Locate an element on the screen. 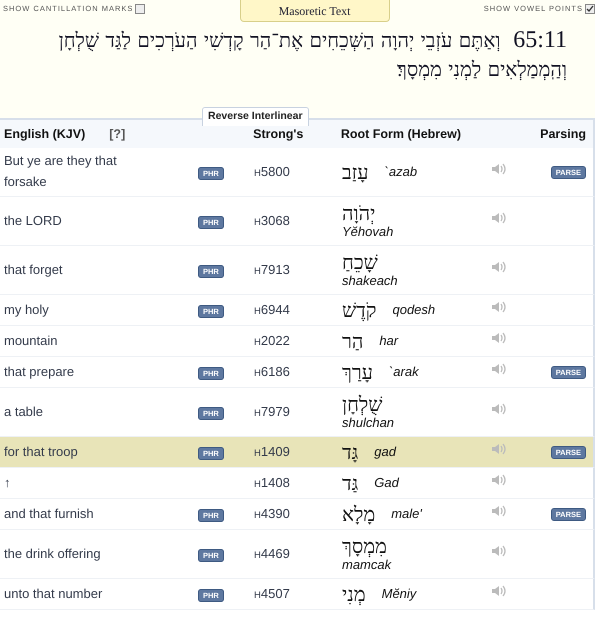  english-word: the drink offering is located at coordinates (52, 553).